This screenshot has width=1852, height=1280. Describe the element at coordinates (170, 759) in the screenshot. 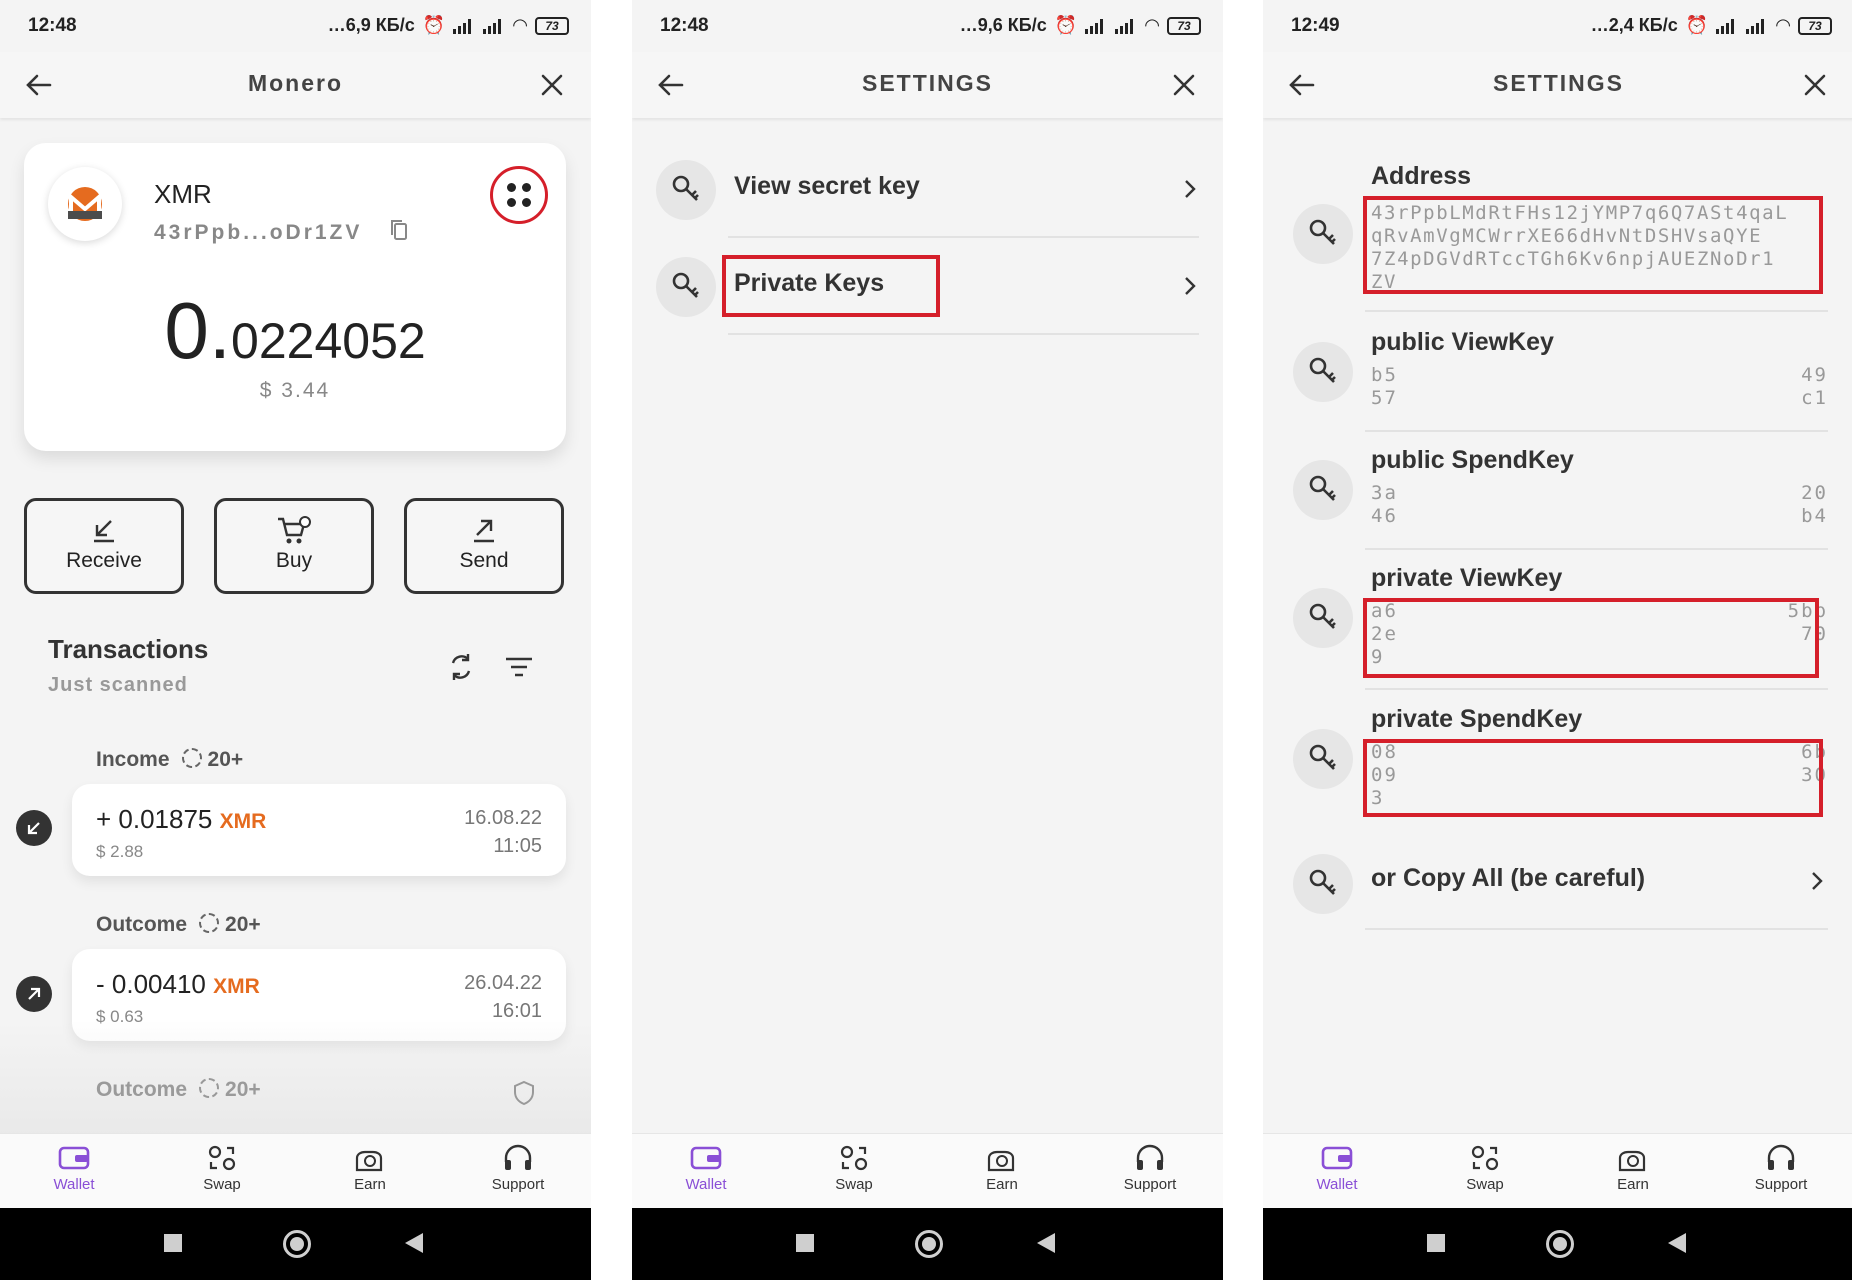

I see `group-label-income: Income 20+` at that location.